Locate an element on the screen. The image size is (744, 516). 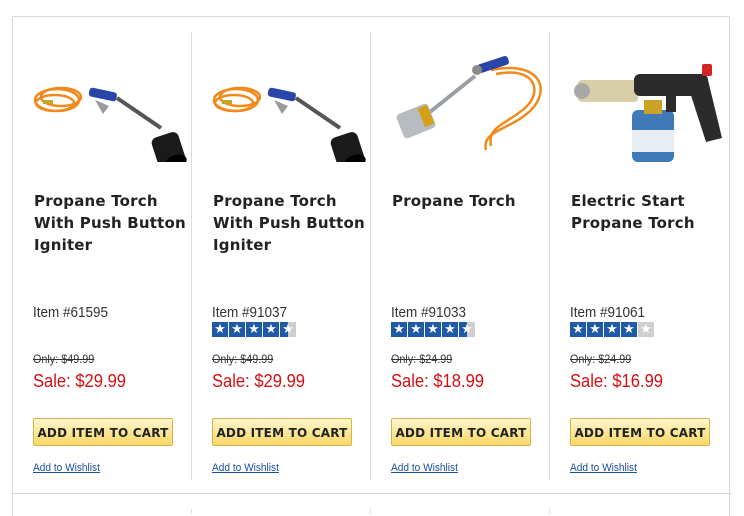
product-title: Propane Torch is located at coordinates (472, 201).